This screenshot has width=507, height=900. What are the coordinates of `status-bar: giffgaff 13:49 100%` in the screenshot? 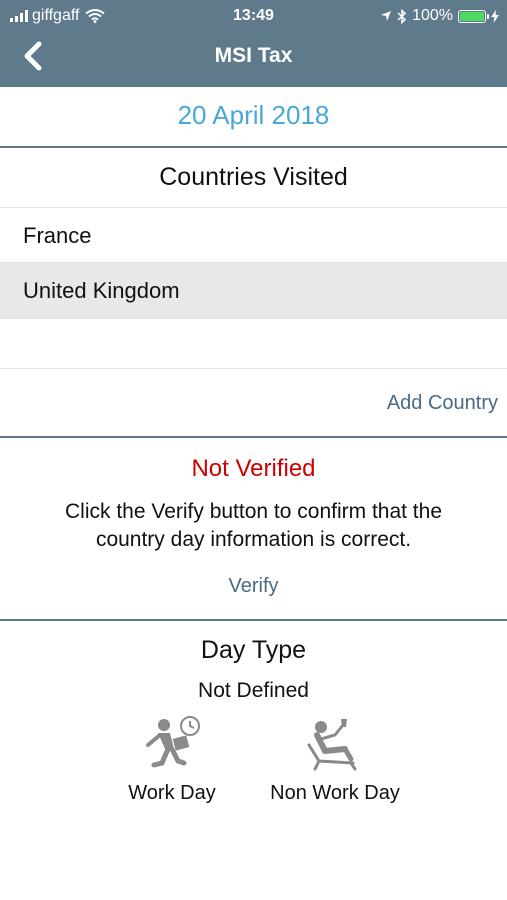 It's located at (253, 16).